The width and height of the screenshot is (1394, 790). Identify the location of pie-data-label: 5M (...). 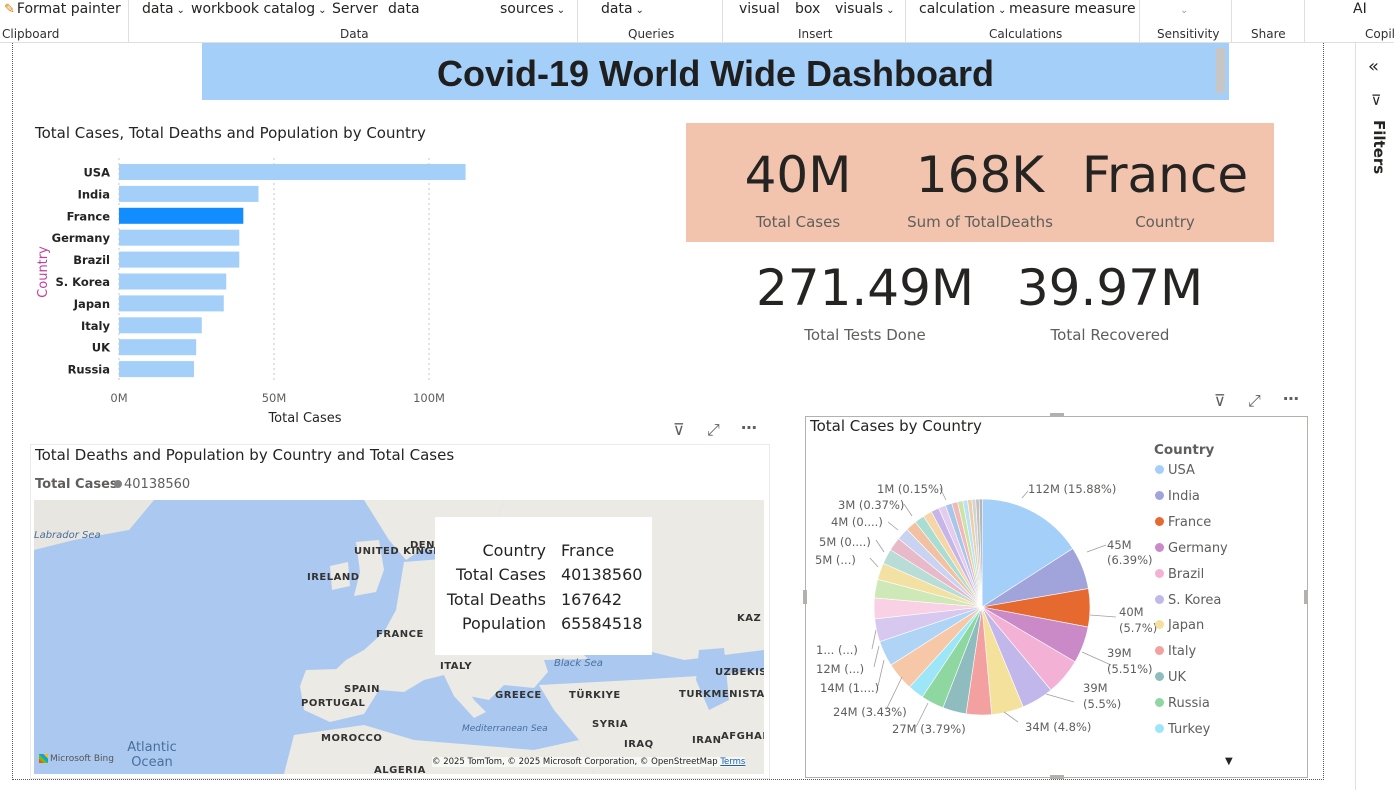
(835, 560).